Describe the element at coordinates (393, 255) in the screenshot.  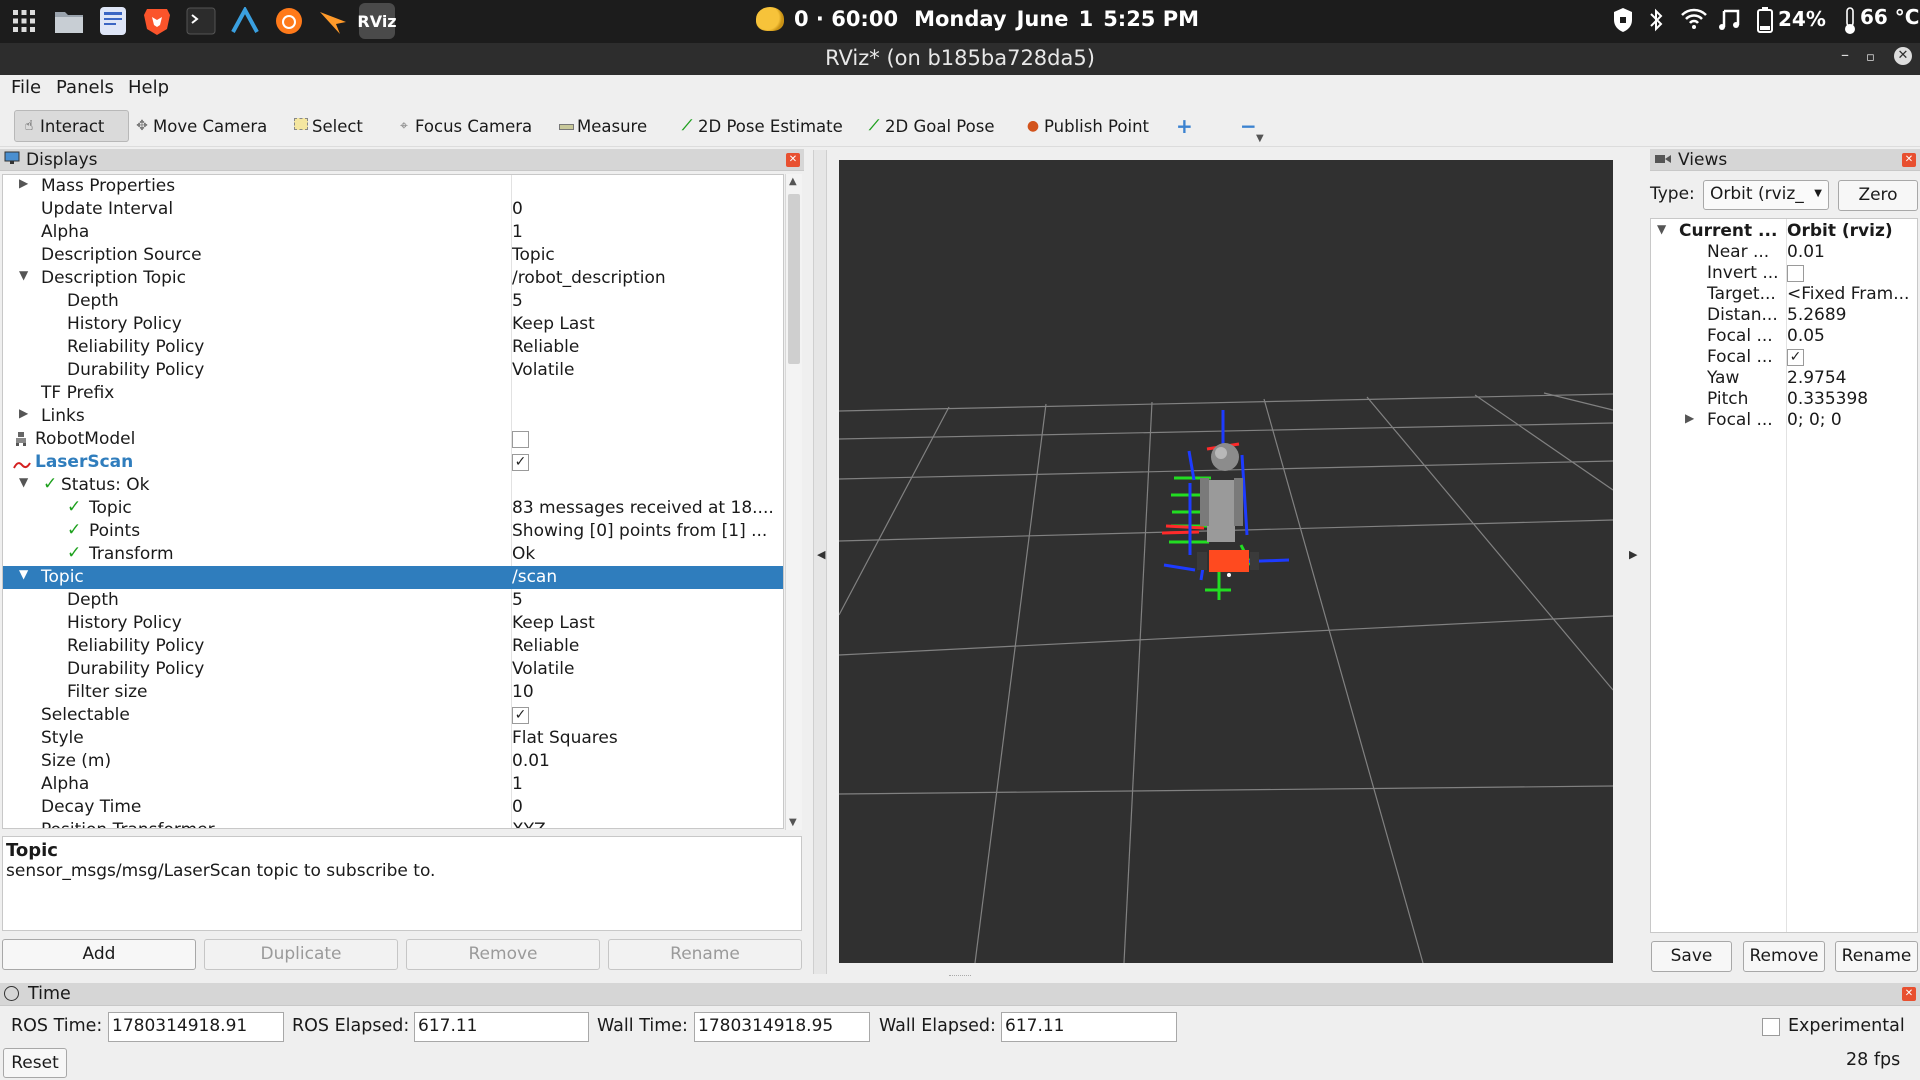
I see `tree-row: Description Source Topic` at that location.